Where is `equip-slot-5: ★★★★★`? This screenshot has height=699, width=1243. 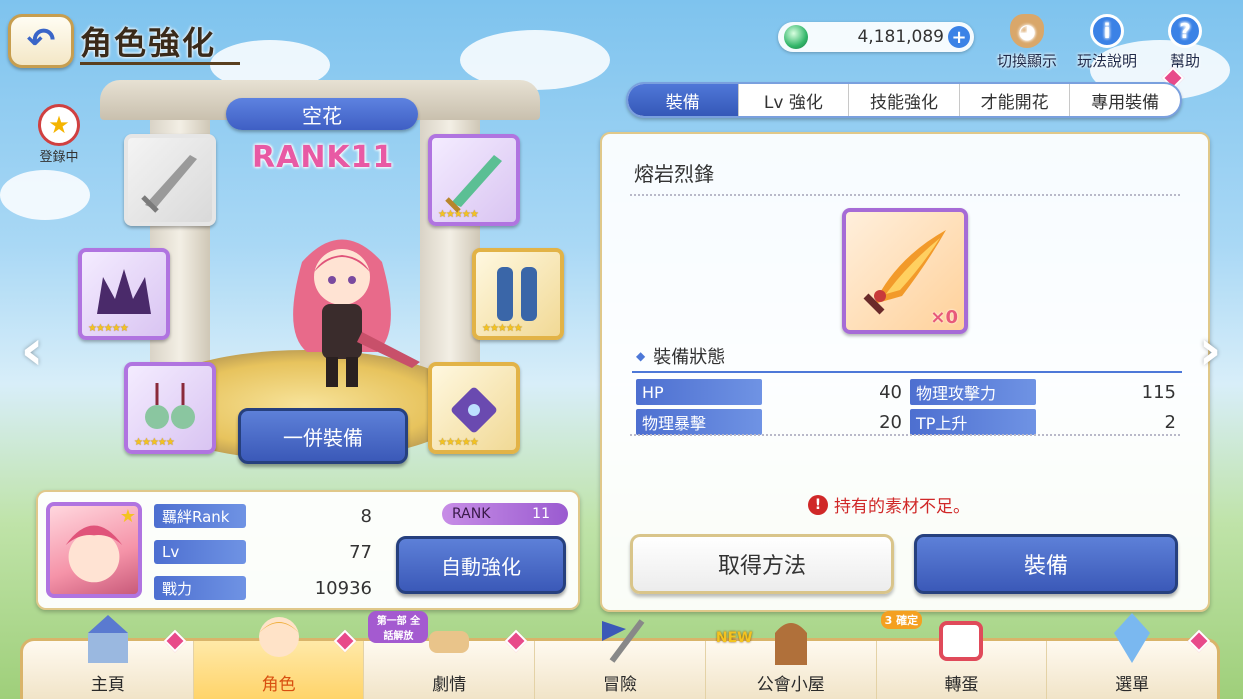 equip-slot-5: ★★★★★ is located at coordinates (170, 408).